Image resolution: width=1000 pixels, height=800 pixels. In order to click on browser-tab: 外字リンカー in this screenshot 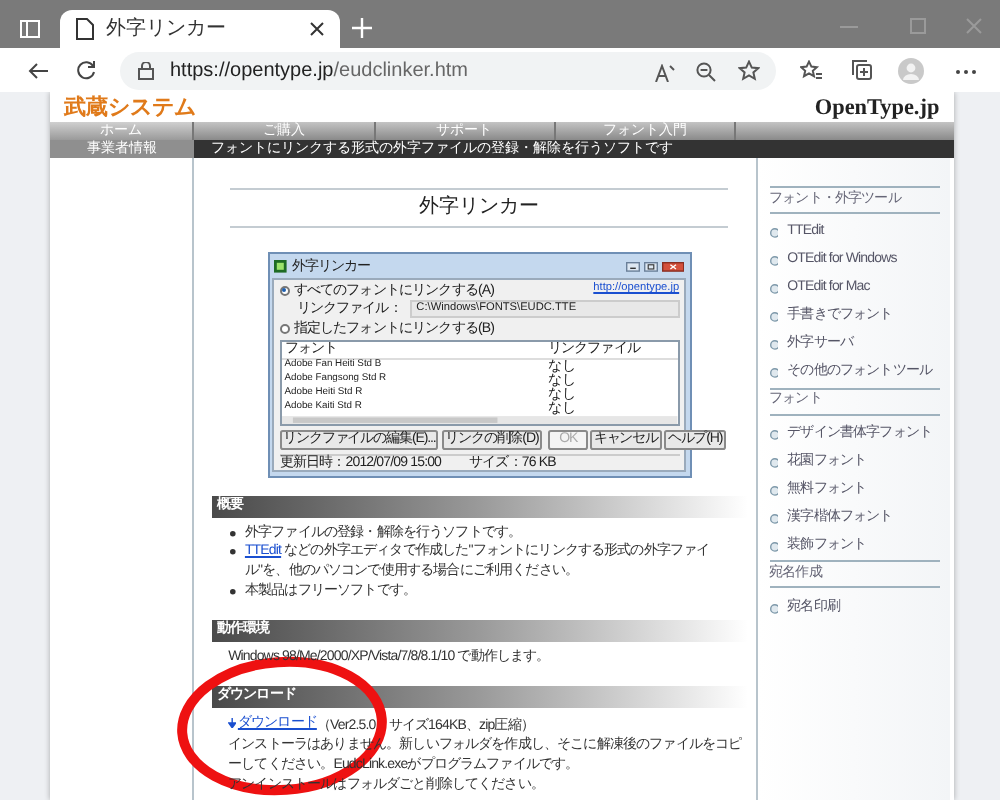, I will do `click(200, 29)`.